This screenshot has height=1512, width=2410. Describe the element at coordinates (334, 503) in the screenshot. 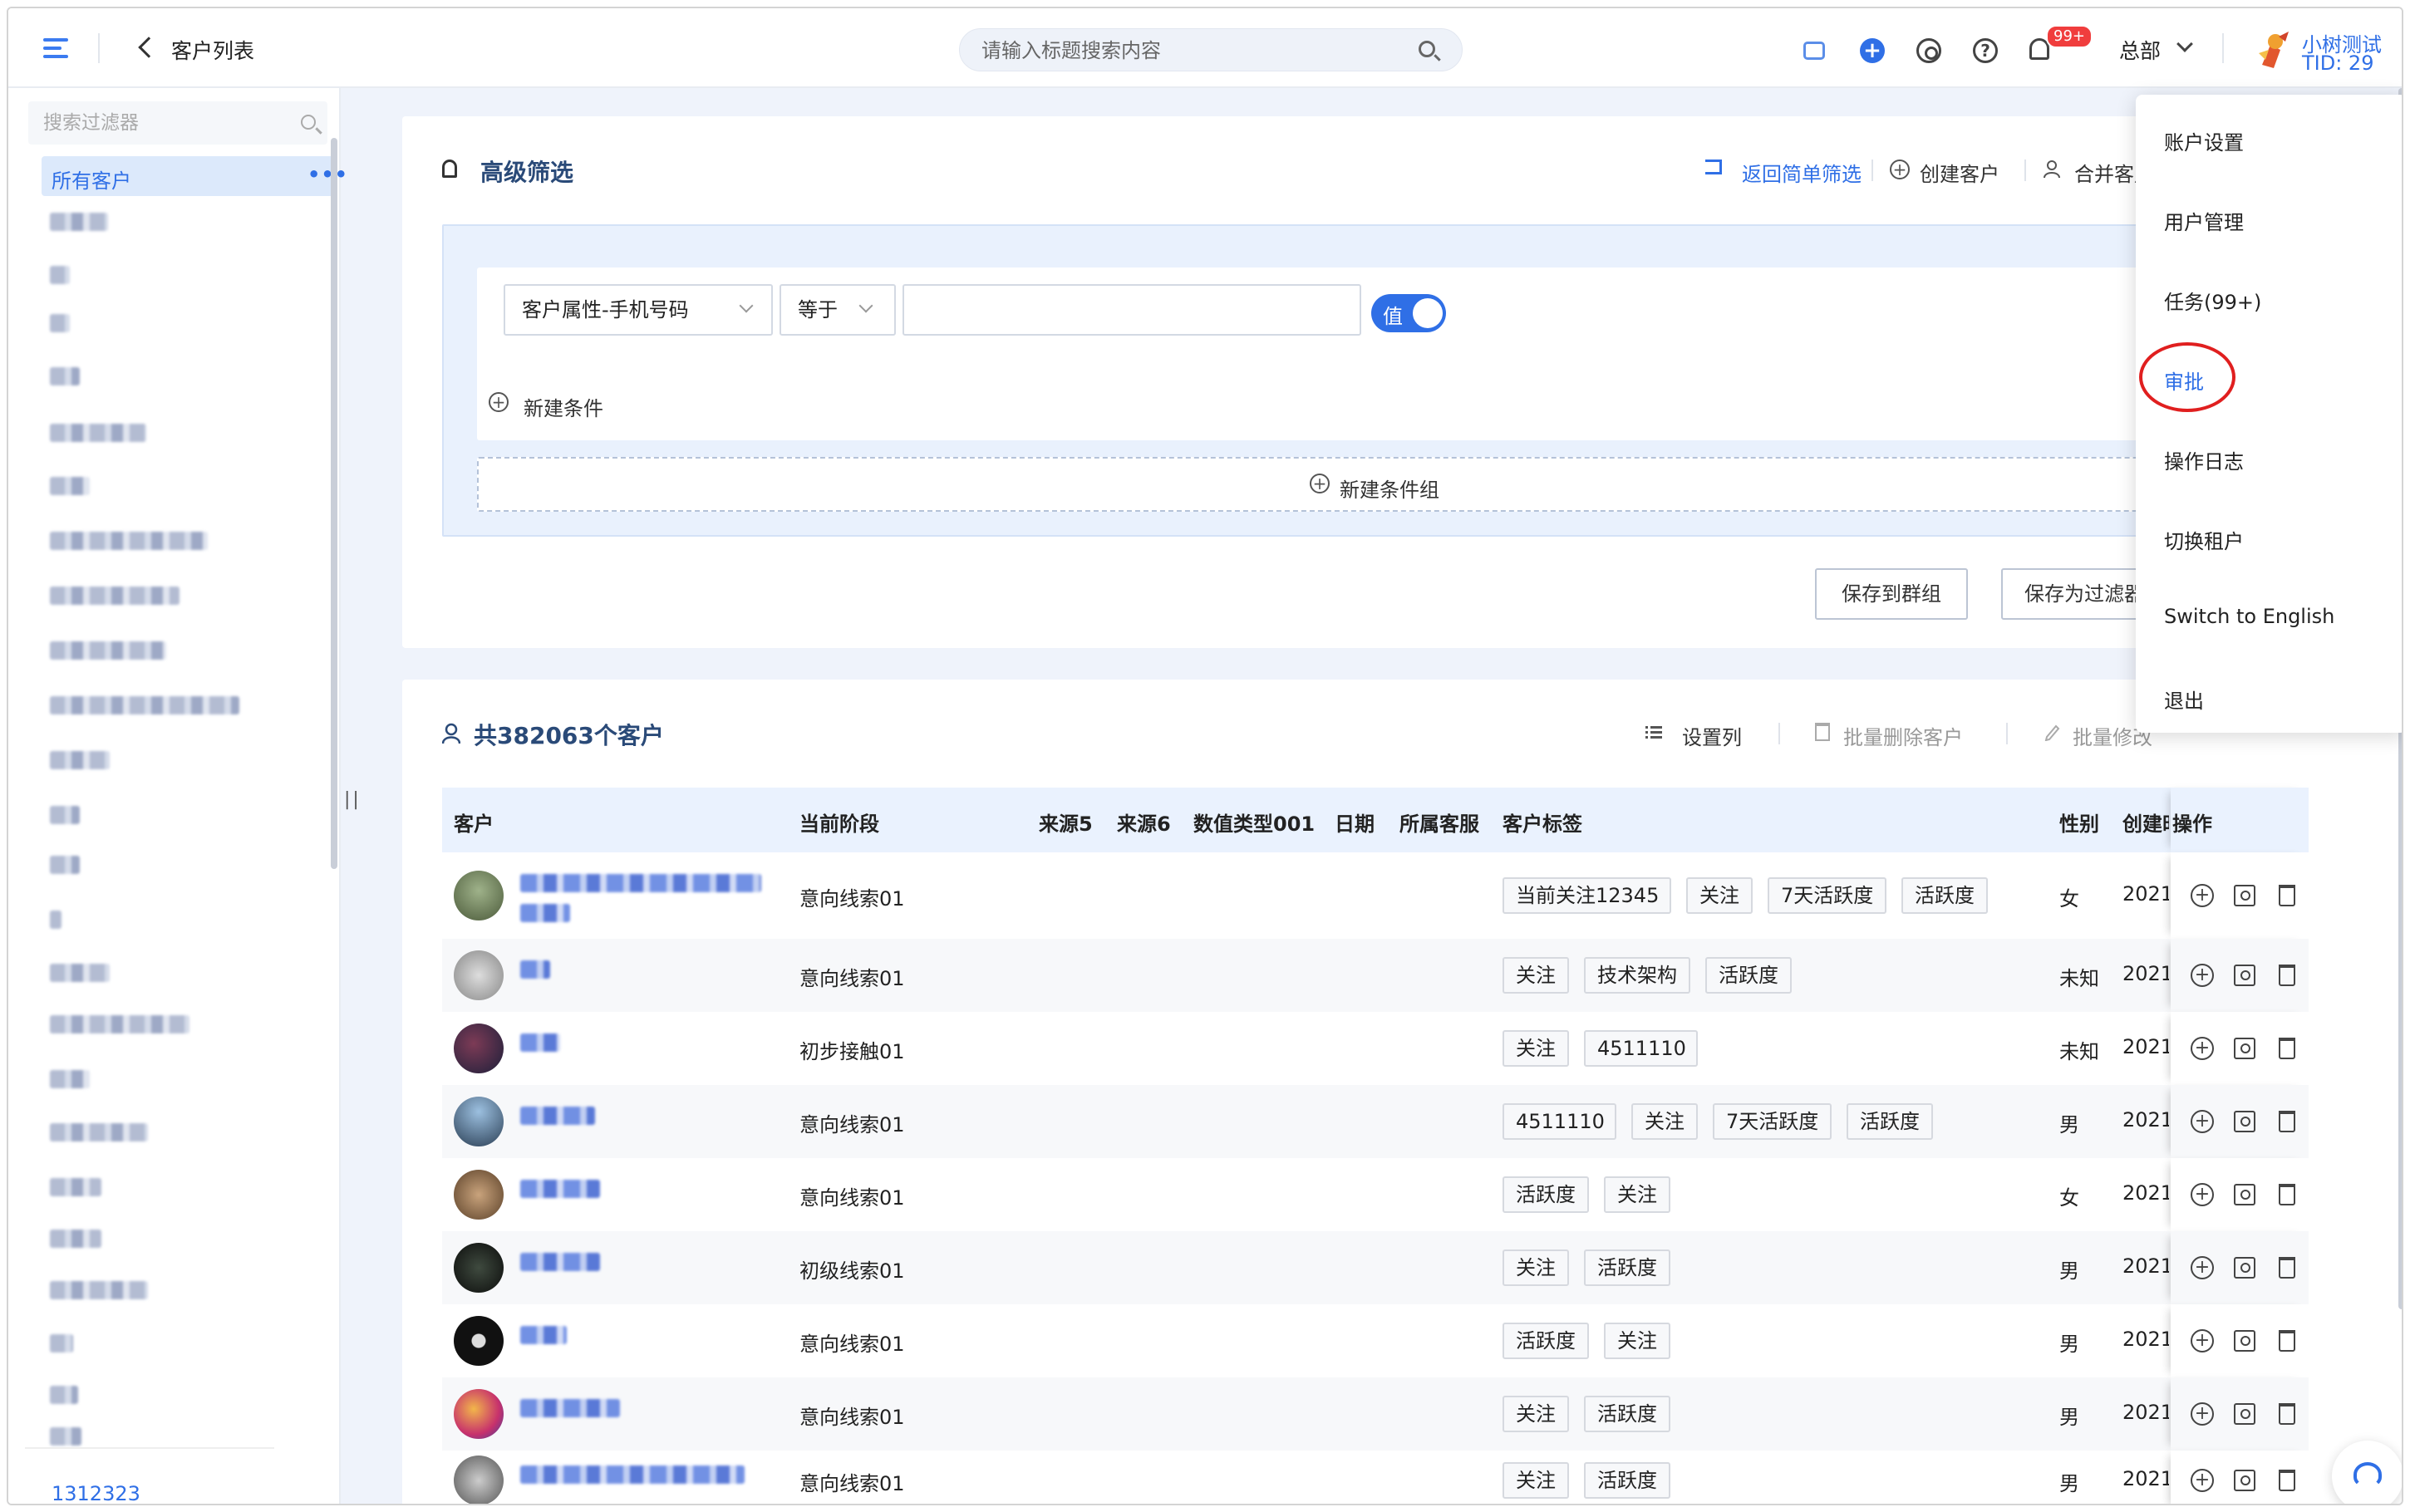

I see `sidebar-scrollbar` at that location.